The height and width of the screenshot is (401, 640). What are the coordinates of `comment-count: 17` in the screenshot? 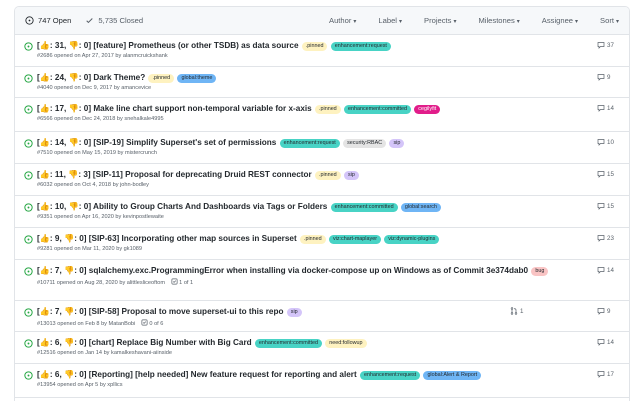 It's located at (605, 374).